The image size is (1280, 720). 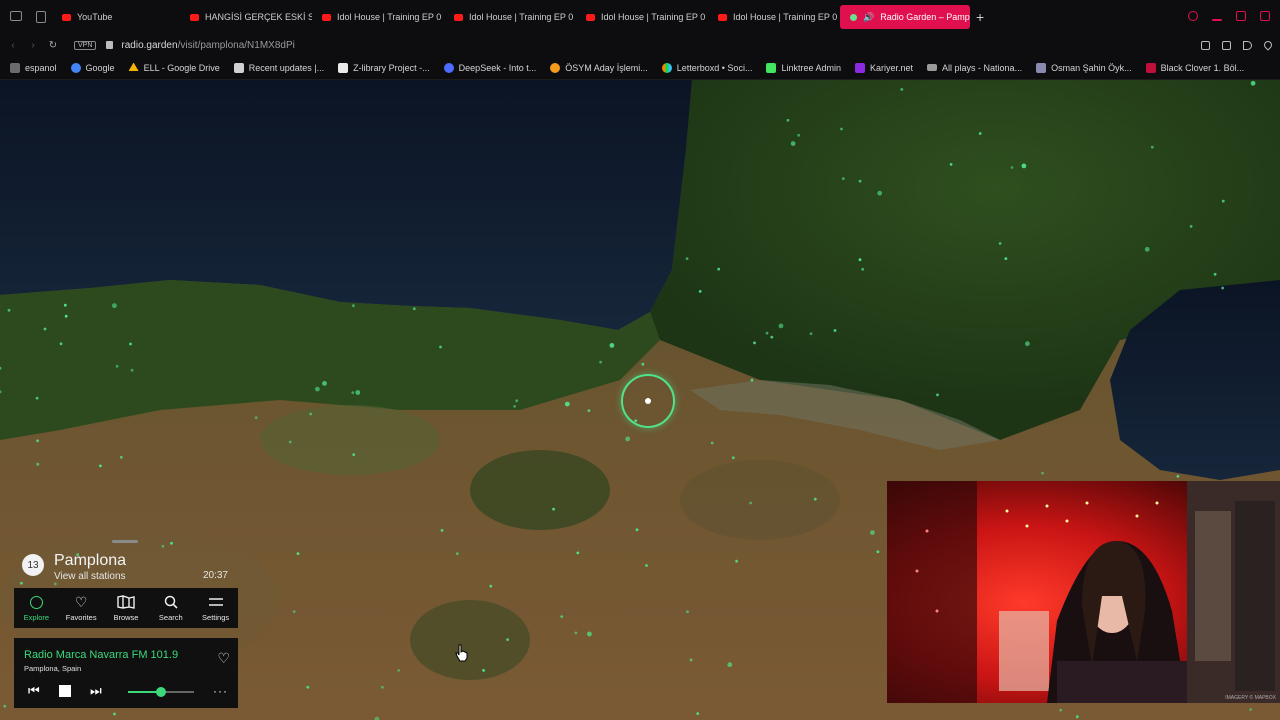 I want to click on heart-icon, so click(x=1268, y=44).